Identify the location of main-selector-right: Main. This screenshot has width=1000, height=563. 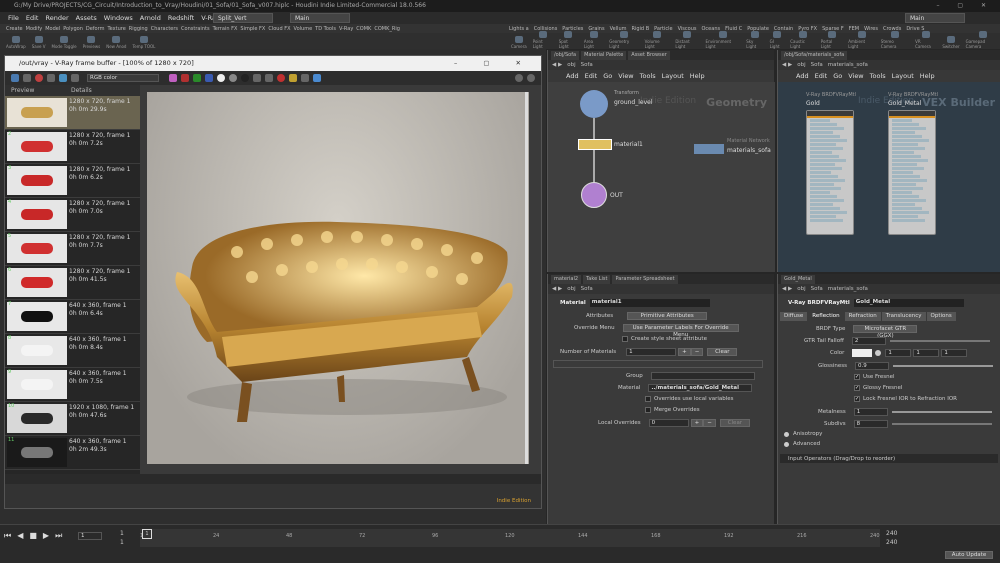
(935, 18).